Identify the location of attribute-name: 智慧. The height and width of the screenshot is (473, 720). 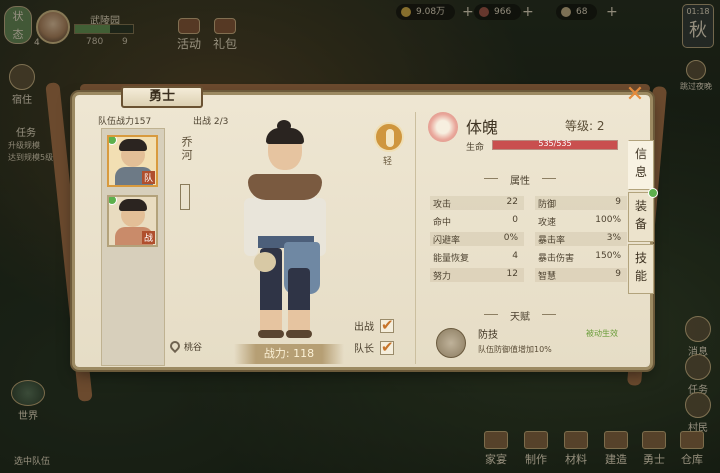
(547, 277).